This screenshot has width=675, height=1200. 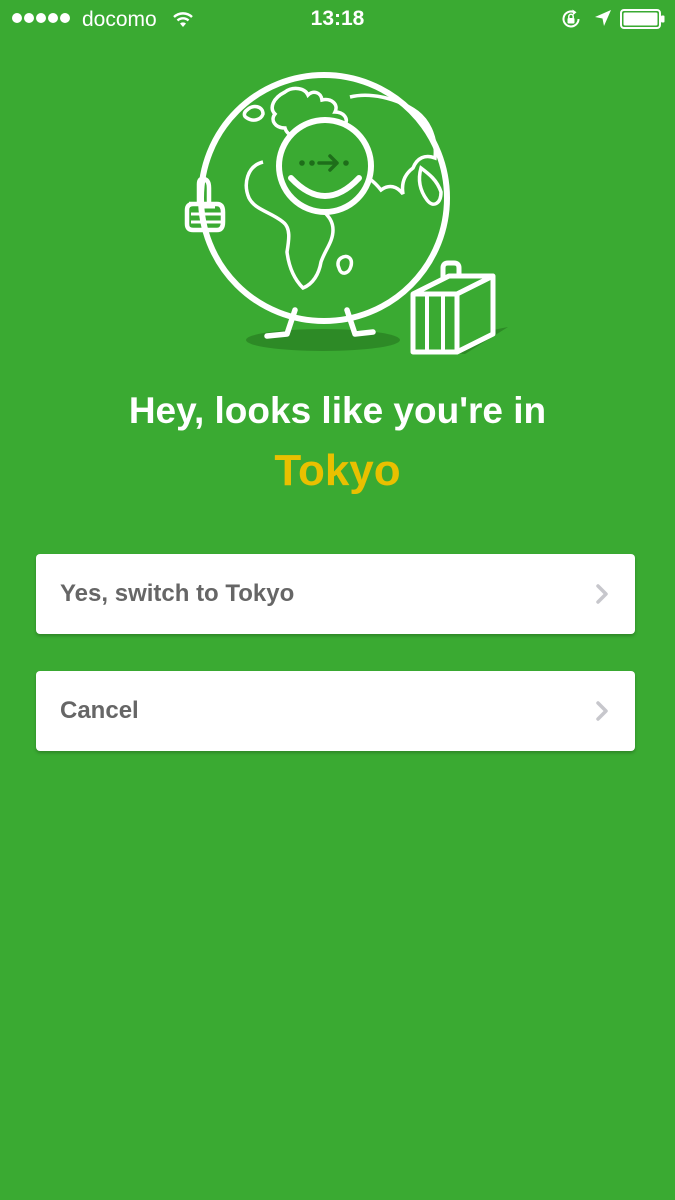 What do you see at coordinates (642, 19) in the screenshot?
I see `battery-icon` at bounding box center [642, 19].